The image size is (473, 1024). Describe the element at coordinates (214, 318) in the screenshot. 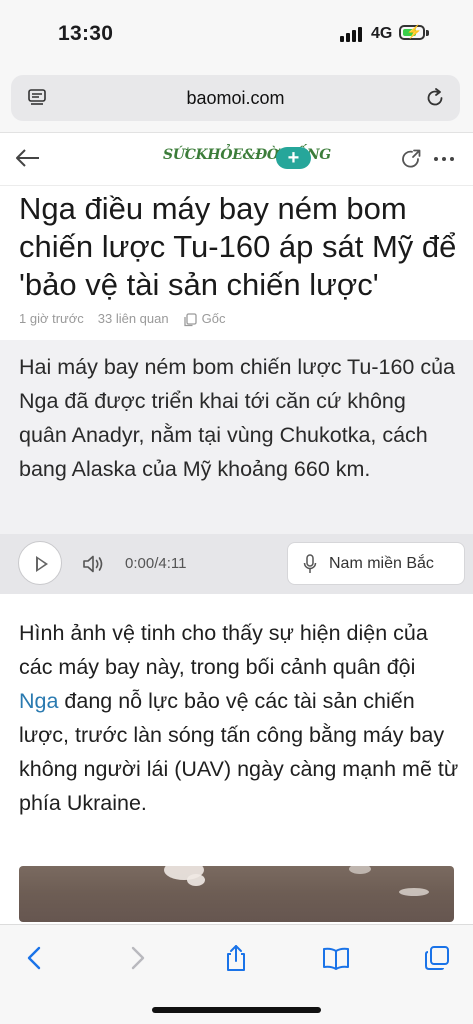

I see `source-link: Gốc` at that location.